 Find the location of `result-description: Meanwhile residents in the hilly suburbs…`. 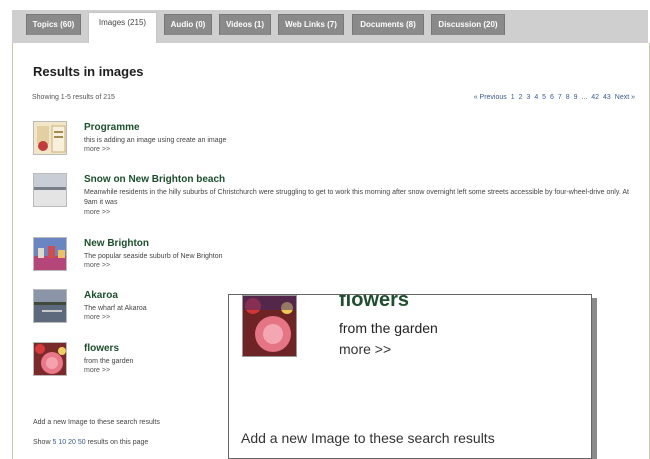

result-description: Meanwhile residents in the hilly suburbs… is located at coordinates (356, 197).